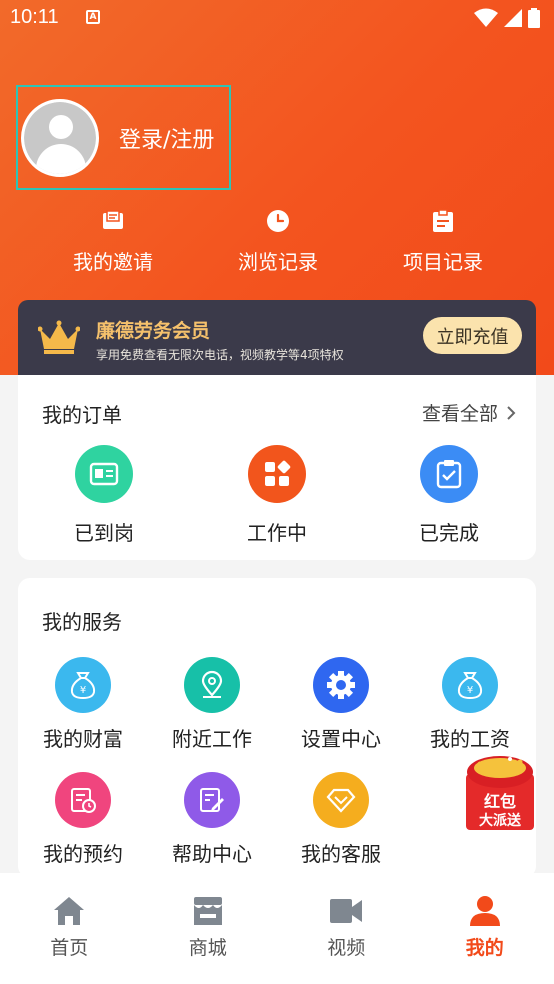  I want to click on login-register-label: 登录/注册, so click(167, 140).